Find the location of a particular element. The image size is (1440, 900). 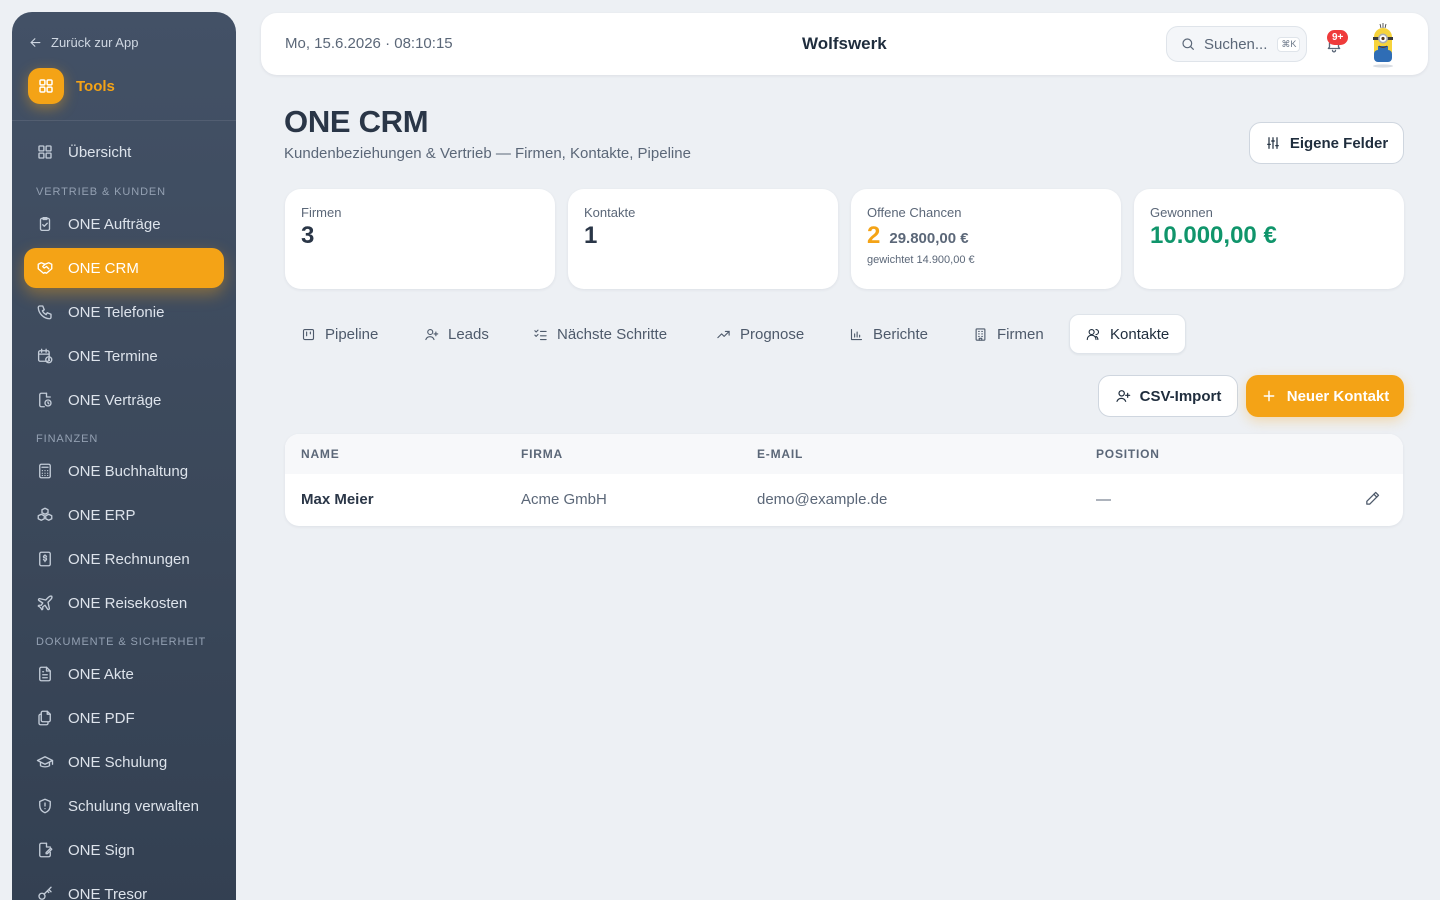

open-amount: 29.800,00 € is located at coordinates (929, 238).